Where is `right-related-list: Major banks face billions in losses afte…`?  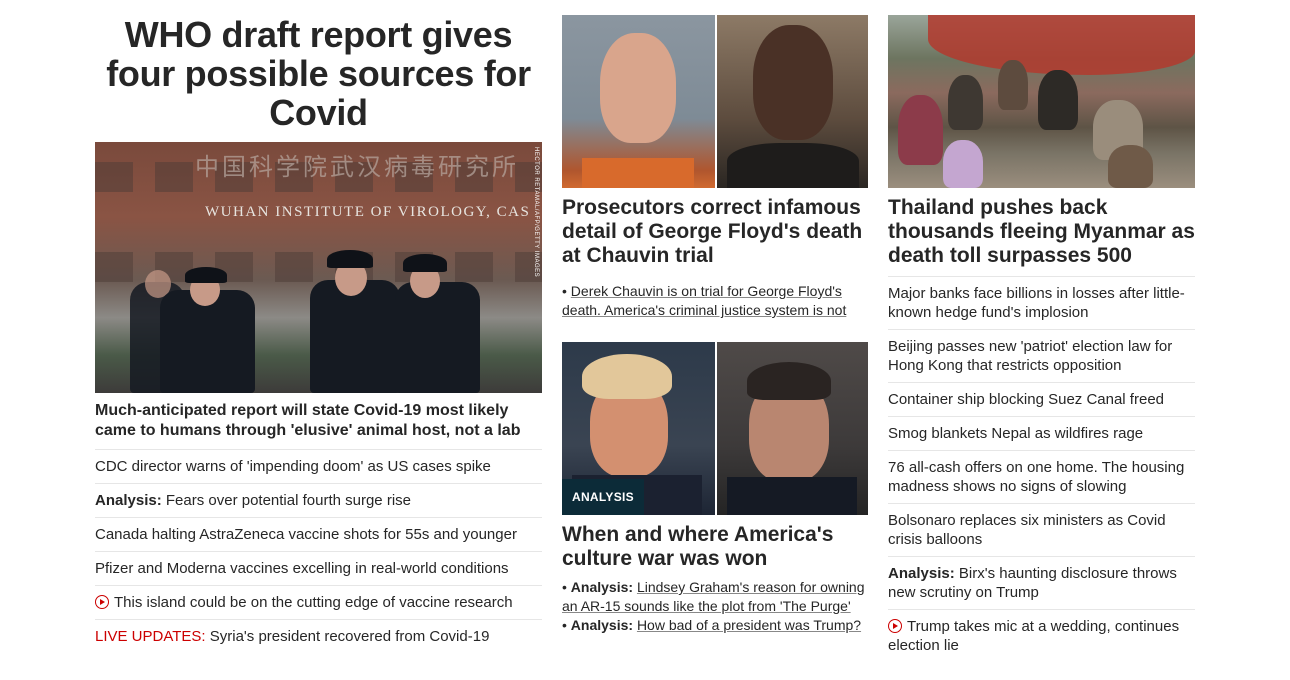
right-related-list: Major banks face billions in losses afte… is located at coordinates (1041, 469).